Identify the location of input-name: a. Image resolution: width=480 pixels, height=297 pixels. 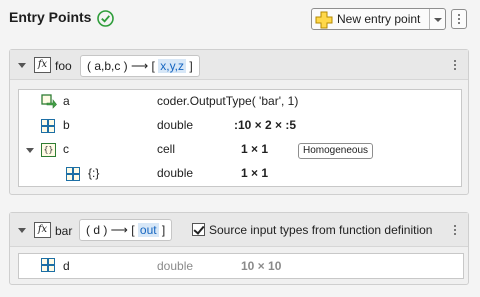
(66, 101).